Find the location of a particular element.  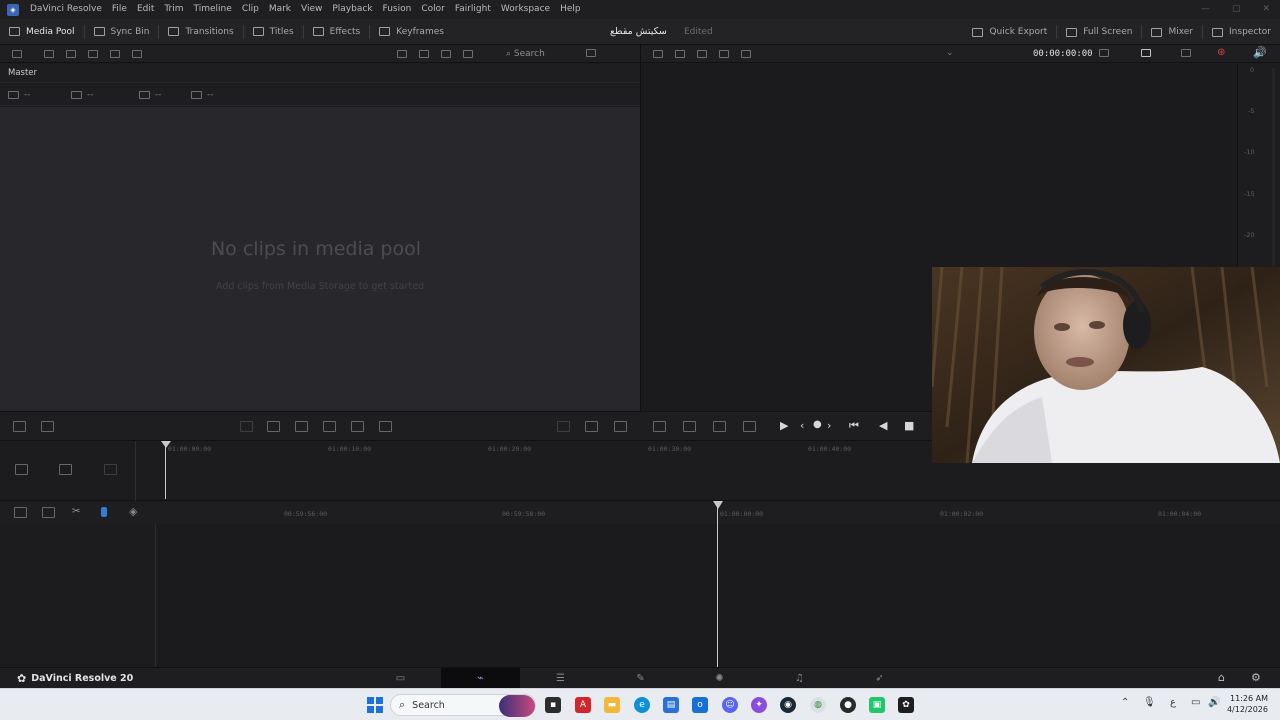

track-destination-icon is located at coordinates (21, 469).